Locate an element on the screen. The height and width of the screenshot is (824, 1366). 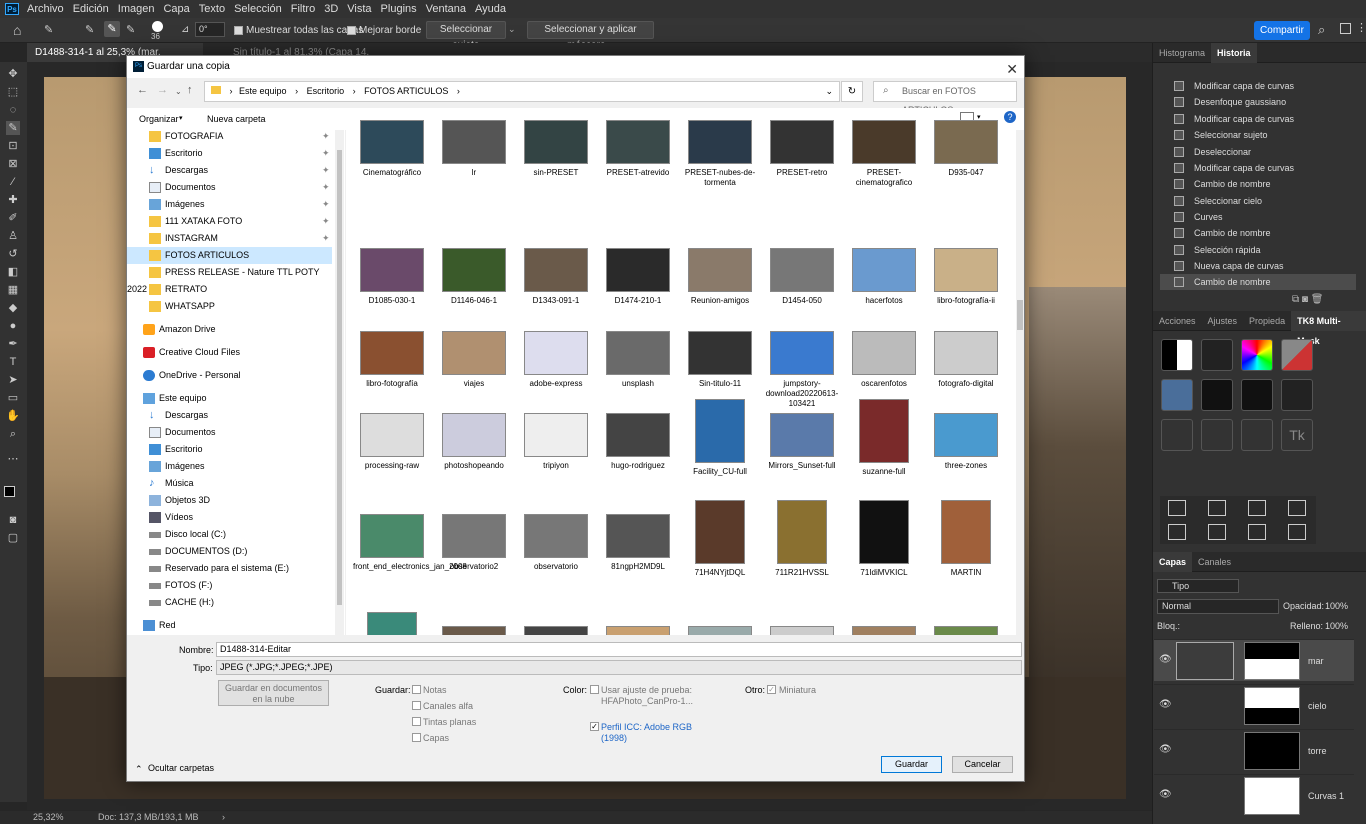
filetype-select: JPEG (*.JPG;*.JPEG;*.JPE) is located at coordinates (619, 667).